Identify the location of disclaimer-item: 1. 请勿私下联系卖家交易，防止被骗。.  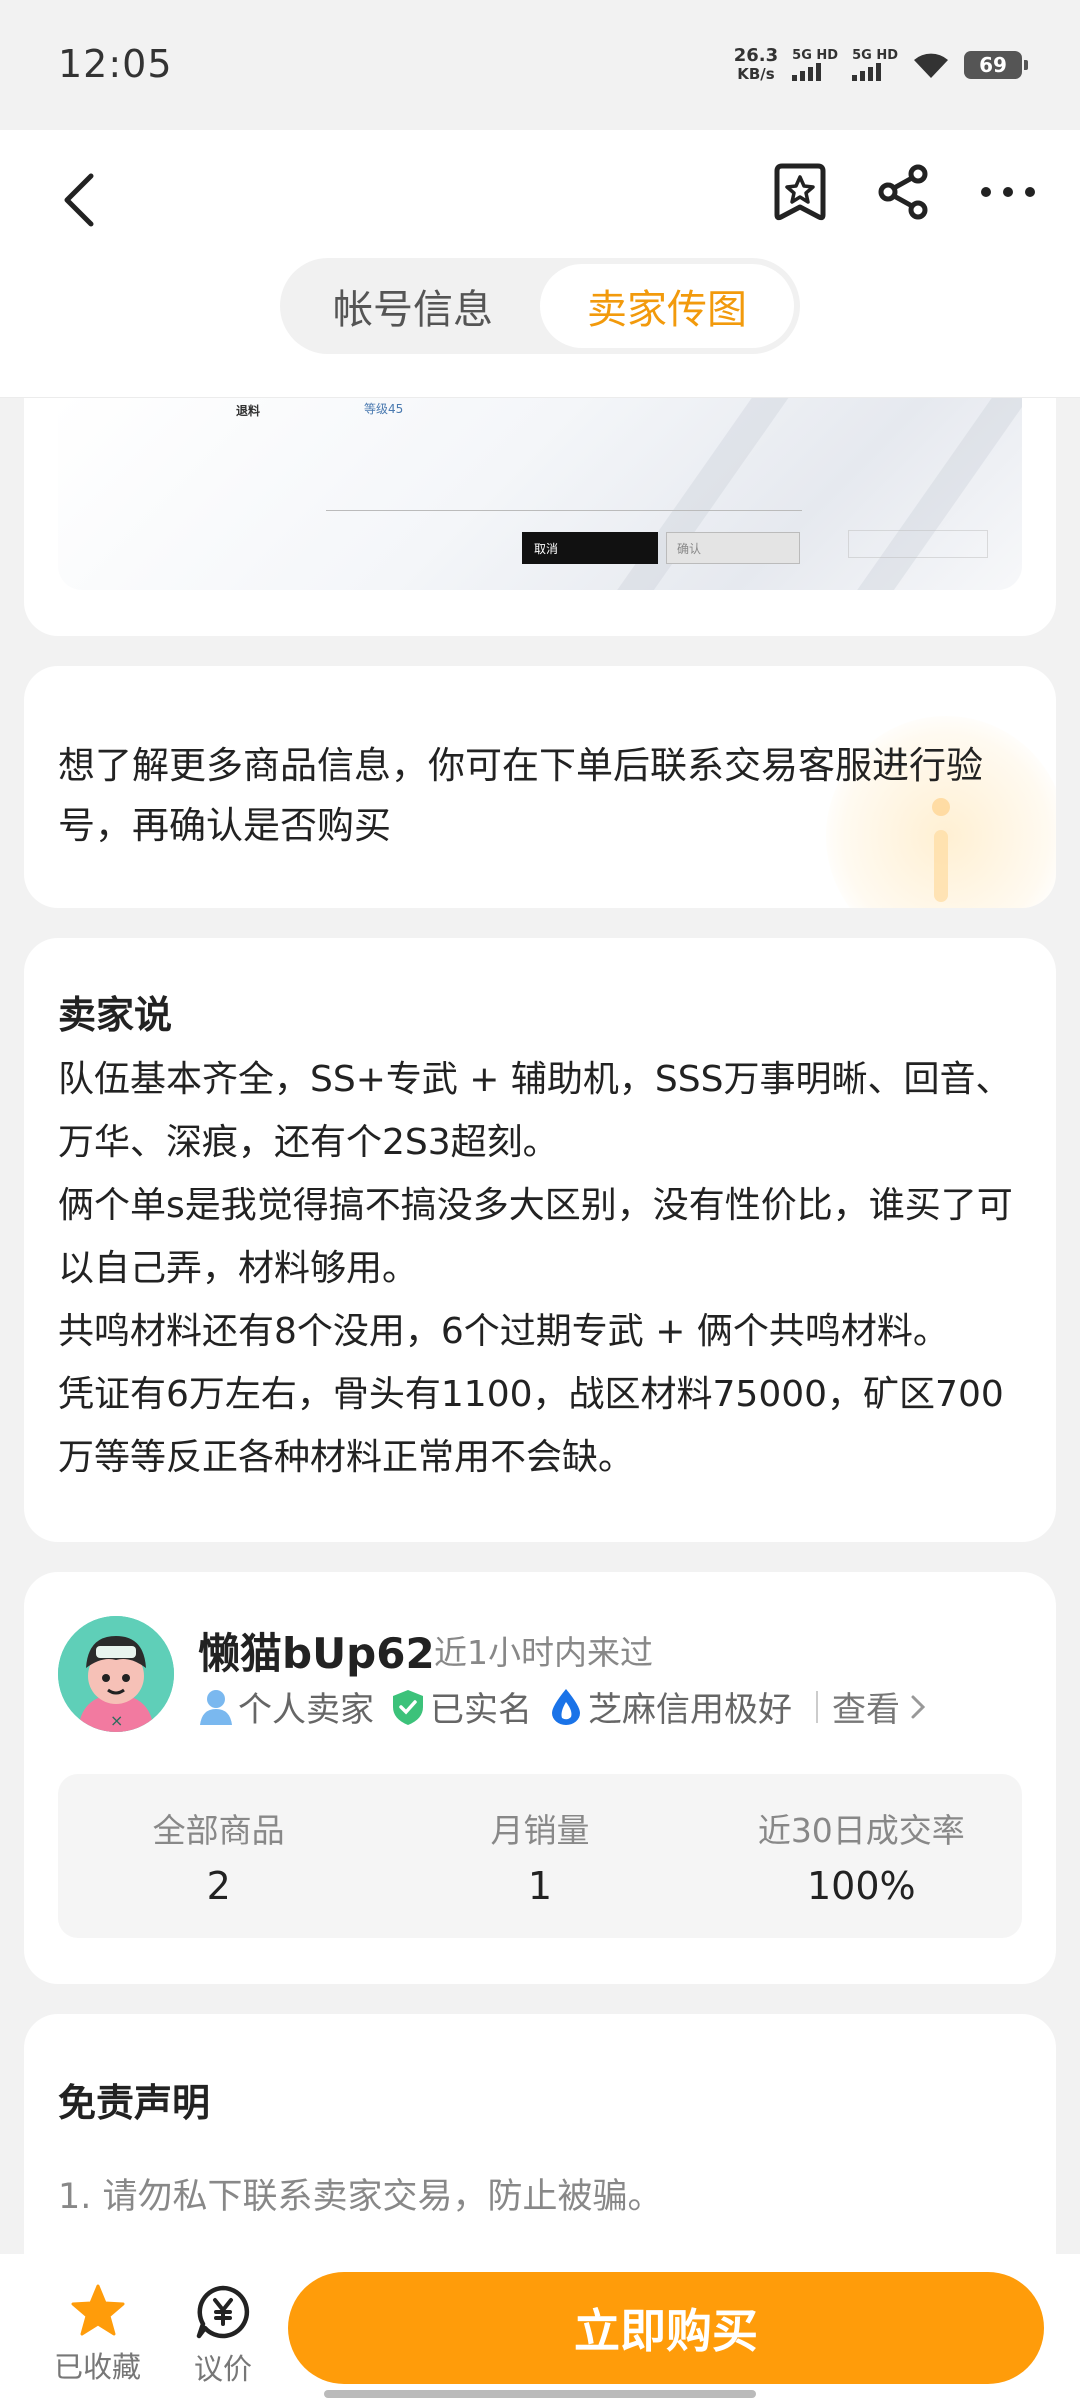
(360, 2197).